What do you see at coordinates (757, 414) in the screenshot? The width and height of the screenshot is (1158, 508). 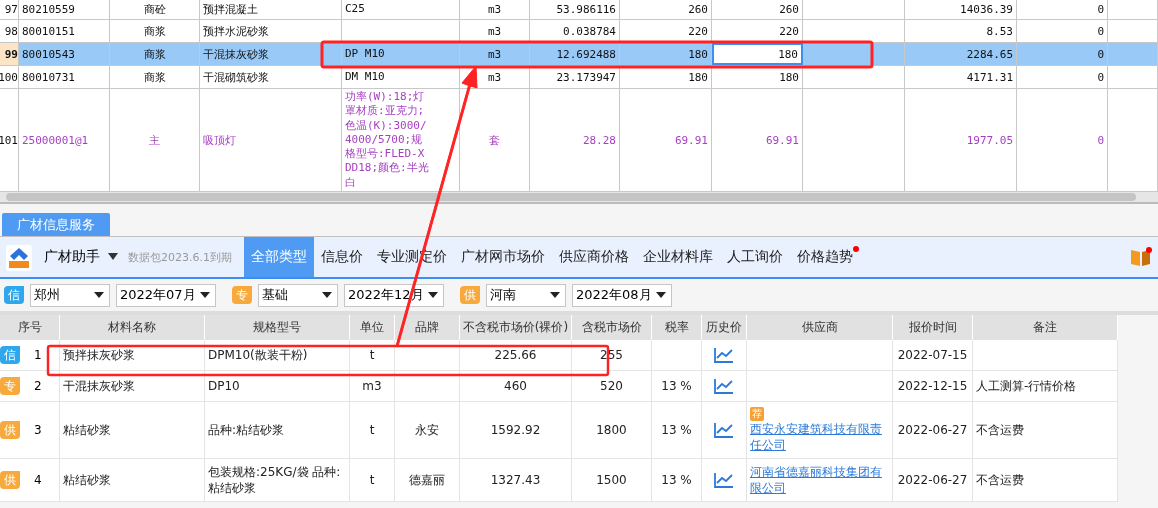 I see `recommended-badge: 荐` at bounding box center [757, 414].